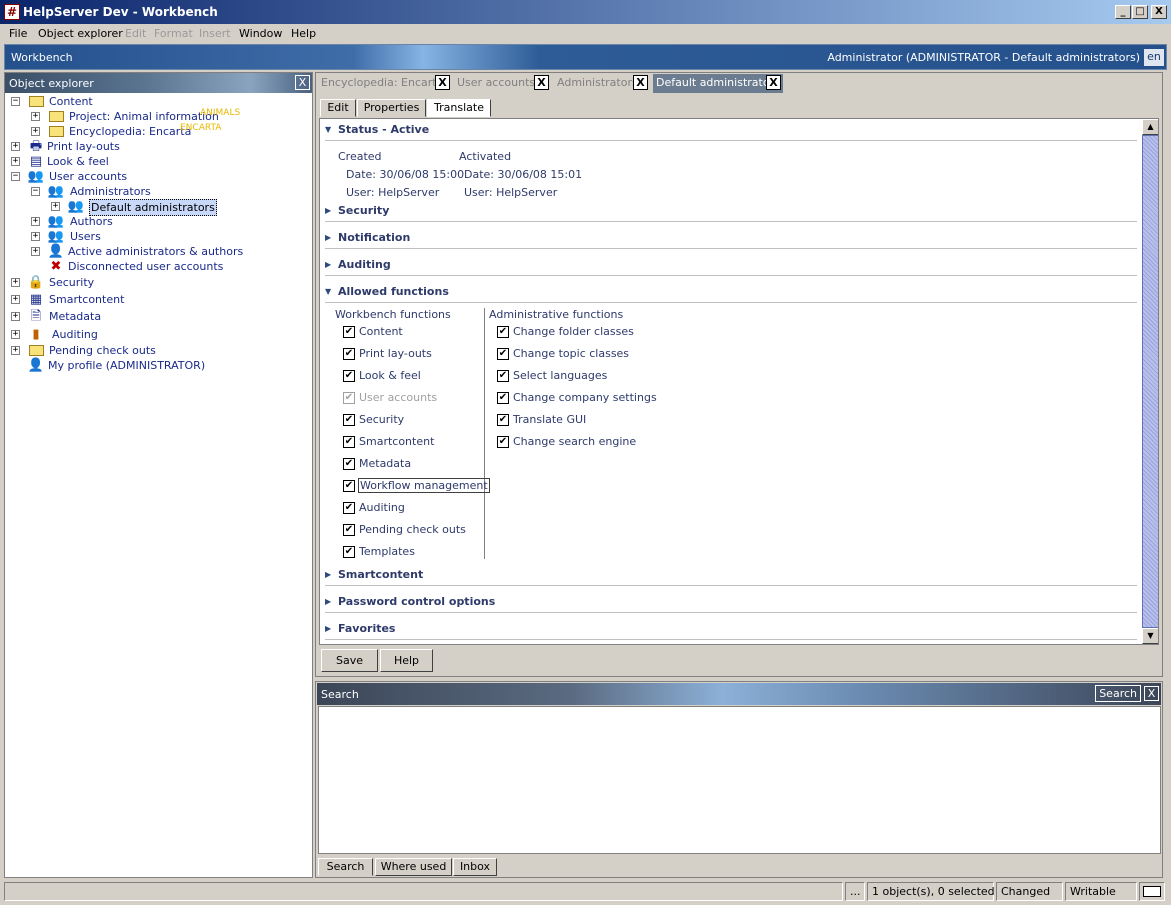 Image resolution: width=1171 pixels, height=905 pixels. Describe the element at coordinates (215, 33) in the screenshot. I see `menu-insert: Insert` at that location.